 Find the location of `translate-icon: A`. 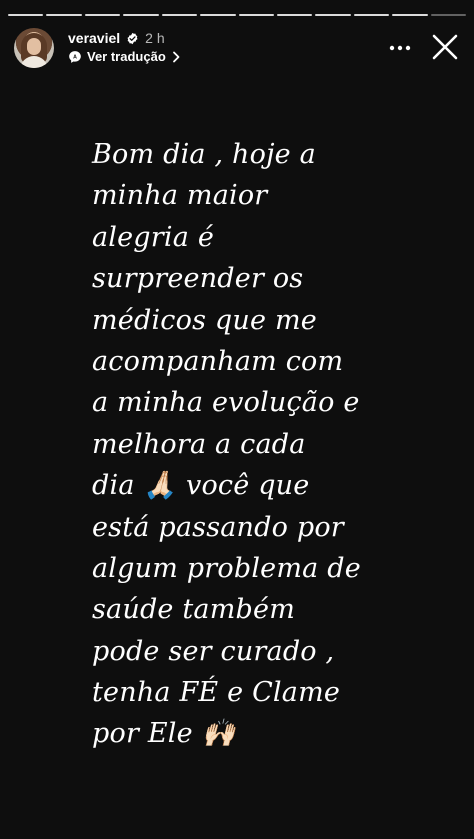

translate-icon: A is located at coordinates (75, 57).